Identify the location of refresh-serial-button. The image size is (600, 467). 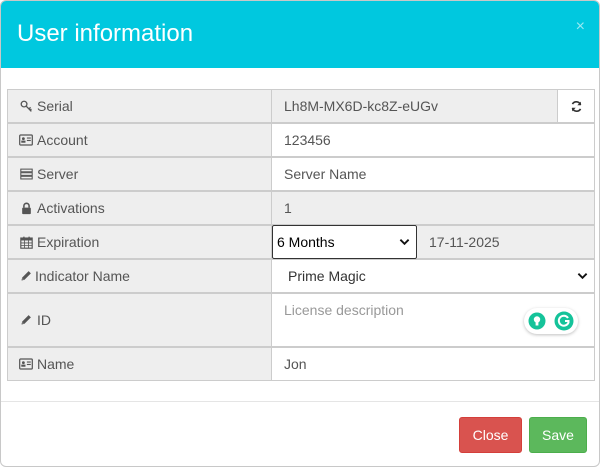
(576, 106).